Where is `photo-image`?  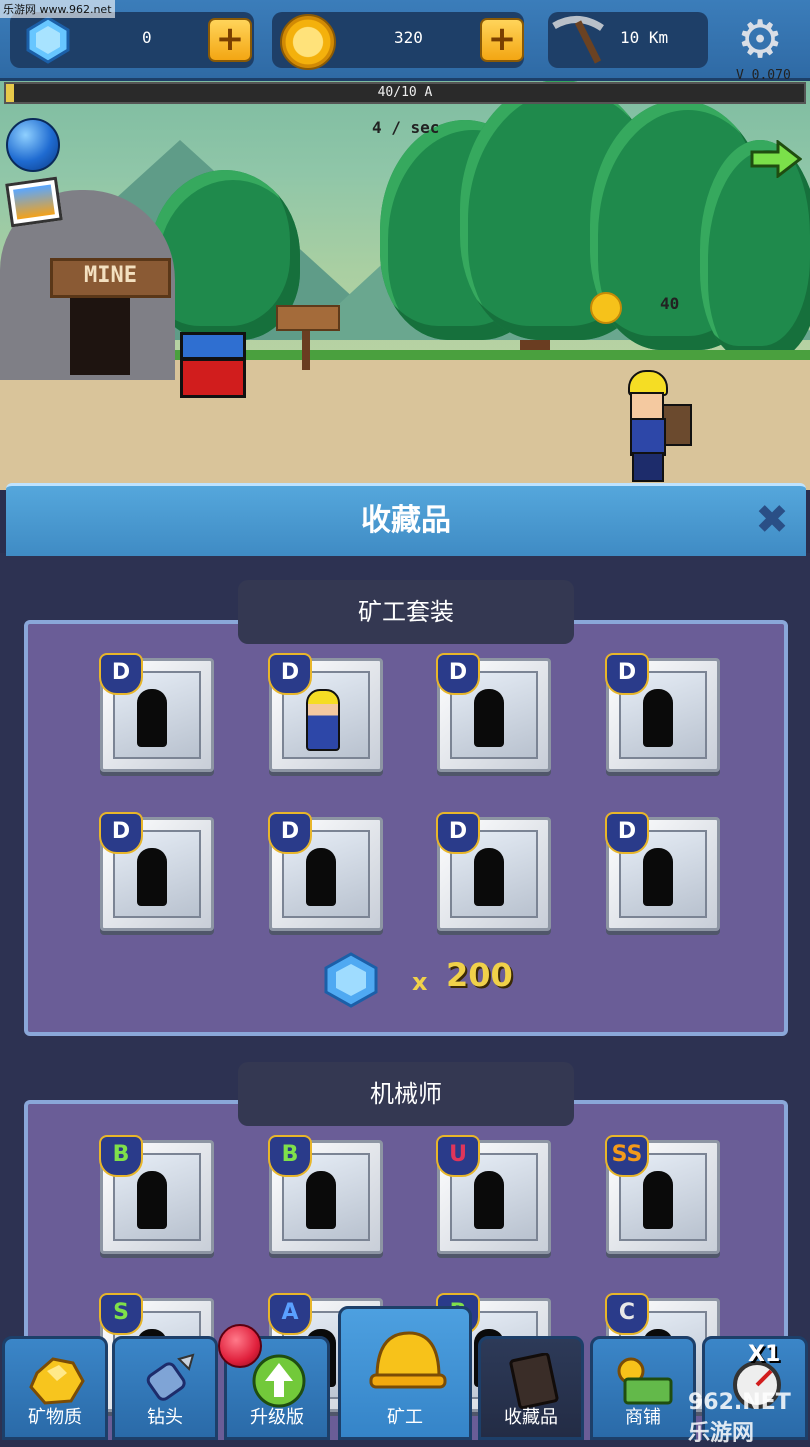
photo-image is located at coordinates (34, 202).